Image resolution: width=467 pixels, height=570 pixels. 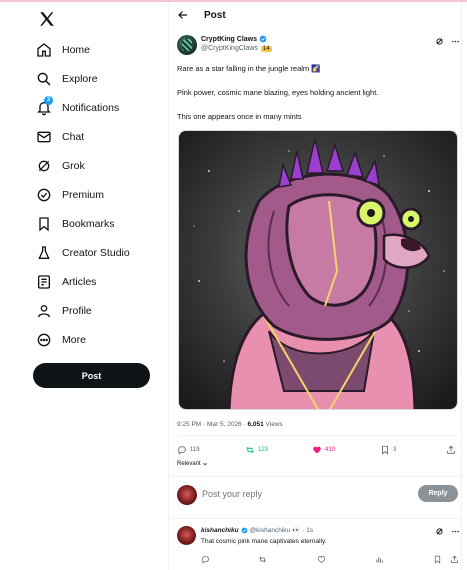 I want to click on sidebar-item-label: Premium, so click(x=83, y=195).